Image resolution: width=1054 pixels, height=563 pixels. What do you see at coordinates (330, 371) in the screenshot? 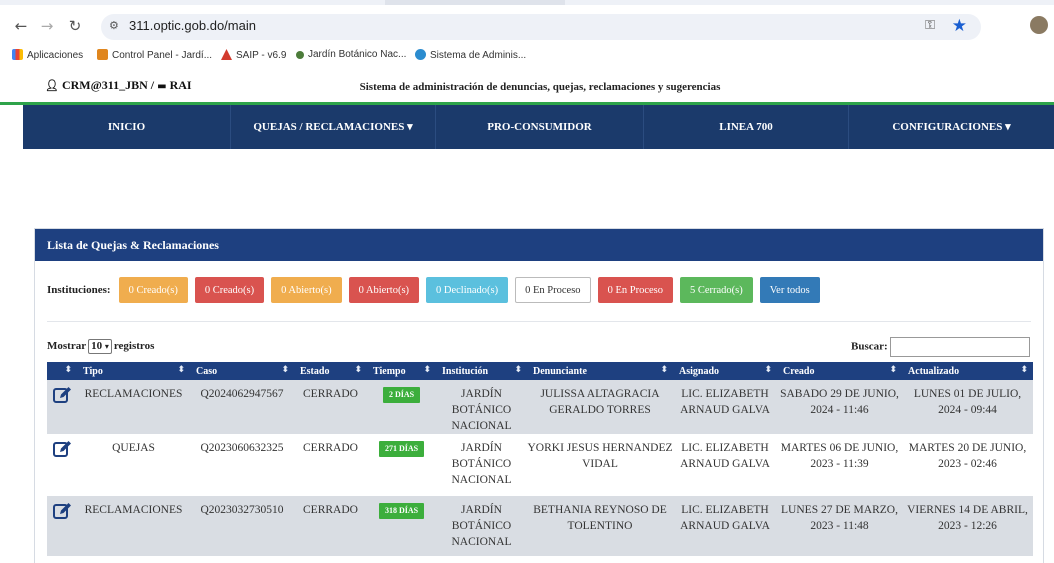
I see `col-header-estado: Estado ⬍` at bounding box center [330, 371].